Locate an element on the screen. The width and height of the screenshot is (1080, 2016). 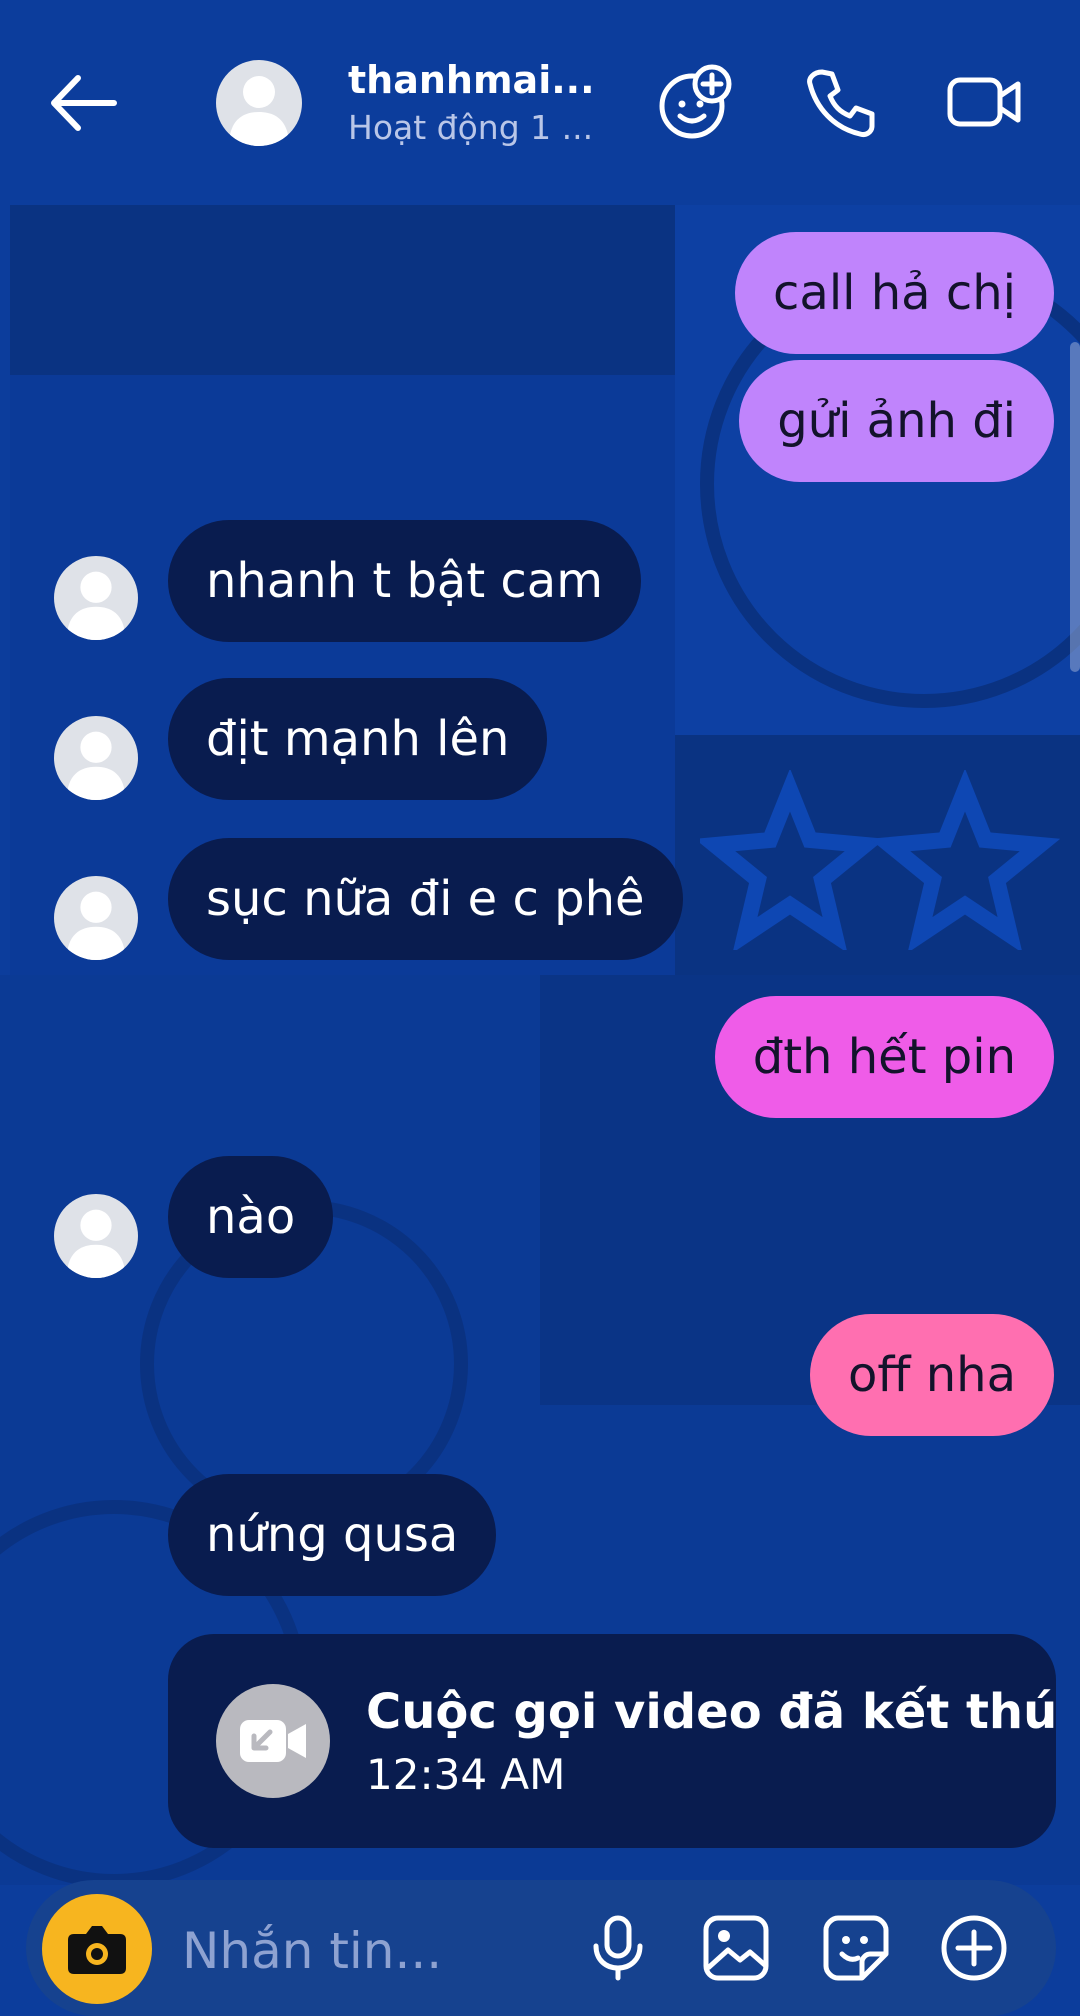
video-call-button is located at coordinates (984, 102).